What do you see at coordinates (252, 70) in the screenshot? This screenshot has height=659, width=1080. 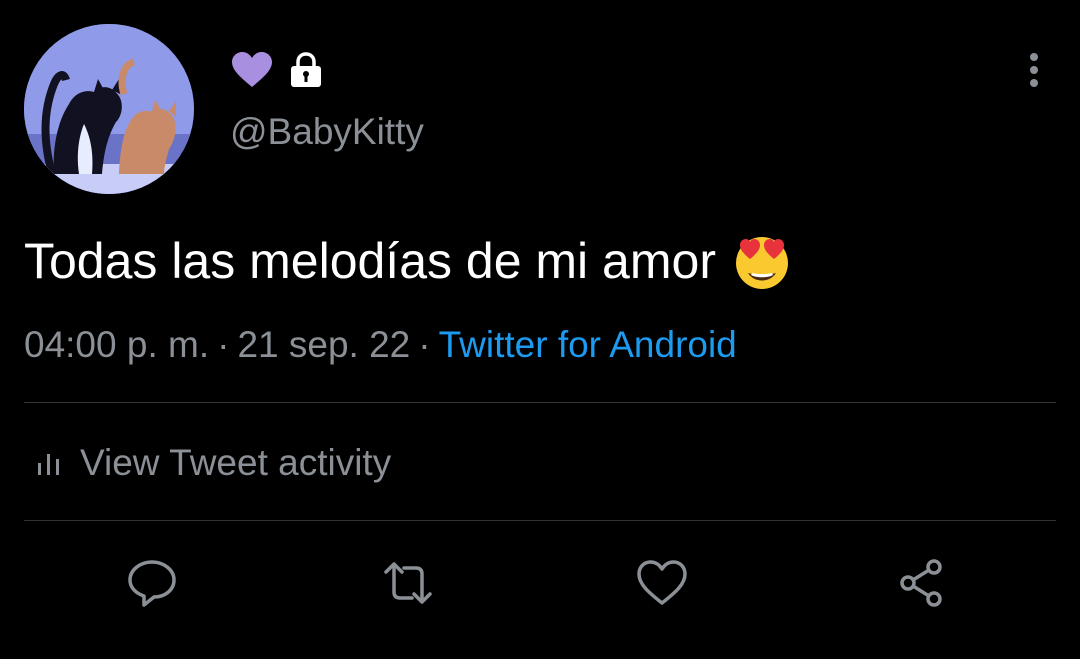 I see `purple-heart-icon` at bounding box center [252, 70].